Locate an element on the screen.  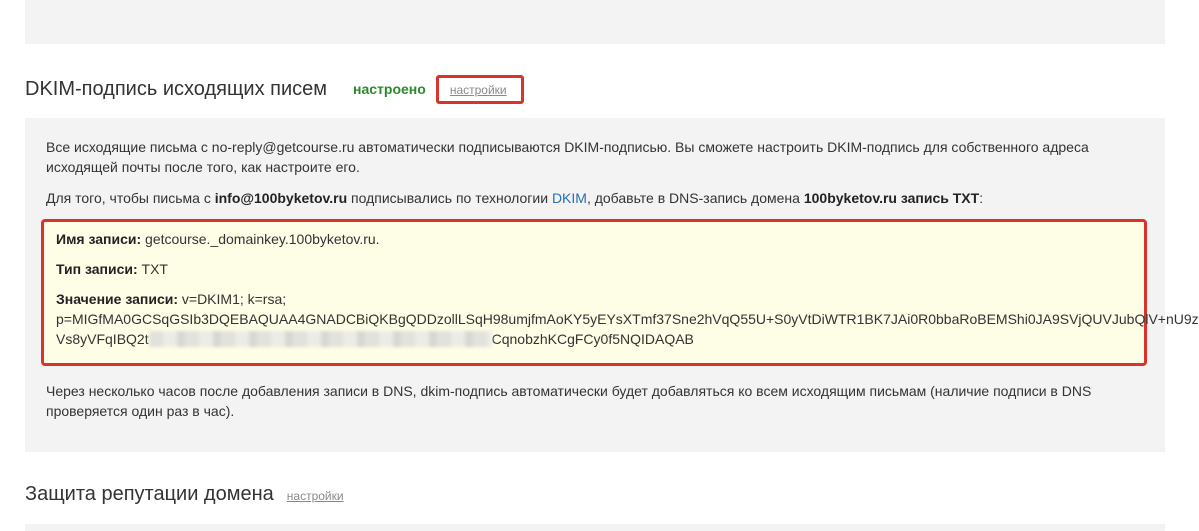
reputation-section-header: Защита репутации домена настройки is located at coordinates (184, 494).